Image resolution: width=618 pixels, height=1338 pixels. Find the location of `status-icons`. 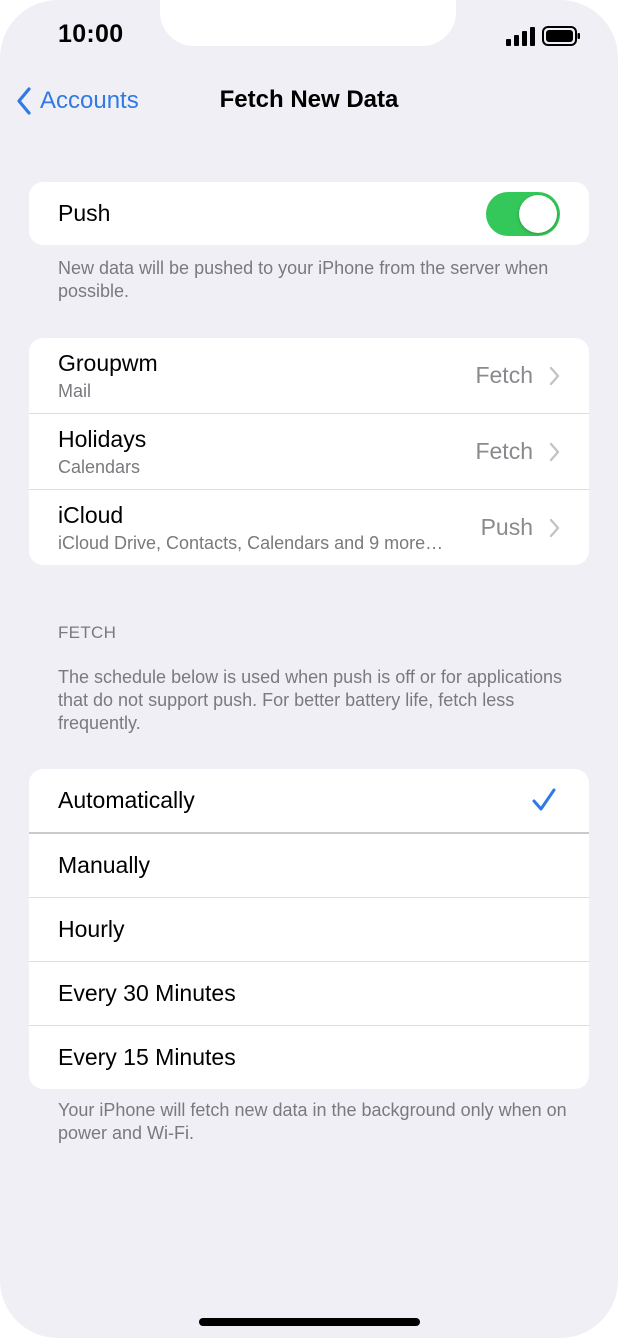

status-icons is located at coordinates (543, 36).